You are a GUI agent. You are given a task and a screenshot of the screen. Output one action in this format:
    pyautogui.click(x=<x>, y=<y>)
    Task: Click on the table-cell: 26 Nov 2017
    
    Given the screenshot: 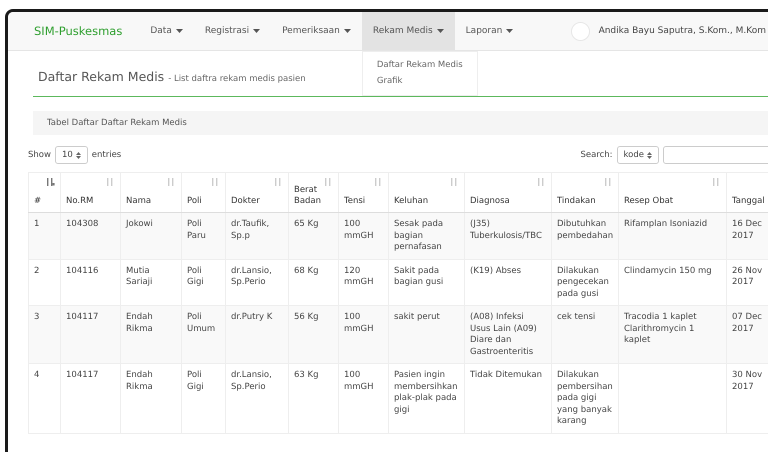 What is the action you would take?
    pyautogui.click(x=747, y=276)
    